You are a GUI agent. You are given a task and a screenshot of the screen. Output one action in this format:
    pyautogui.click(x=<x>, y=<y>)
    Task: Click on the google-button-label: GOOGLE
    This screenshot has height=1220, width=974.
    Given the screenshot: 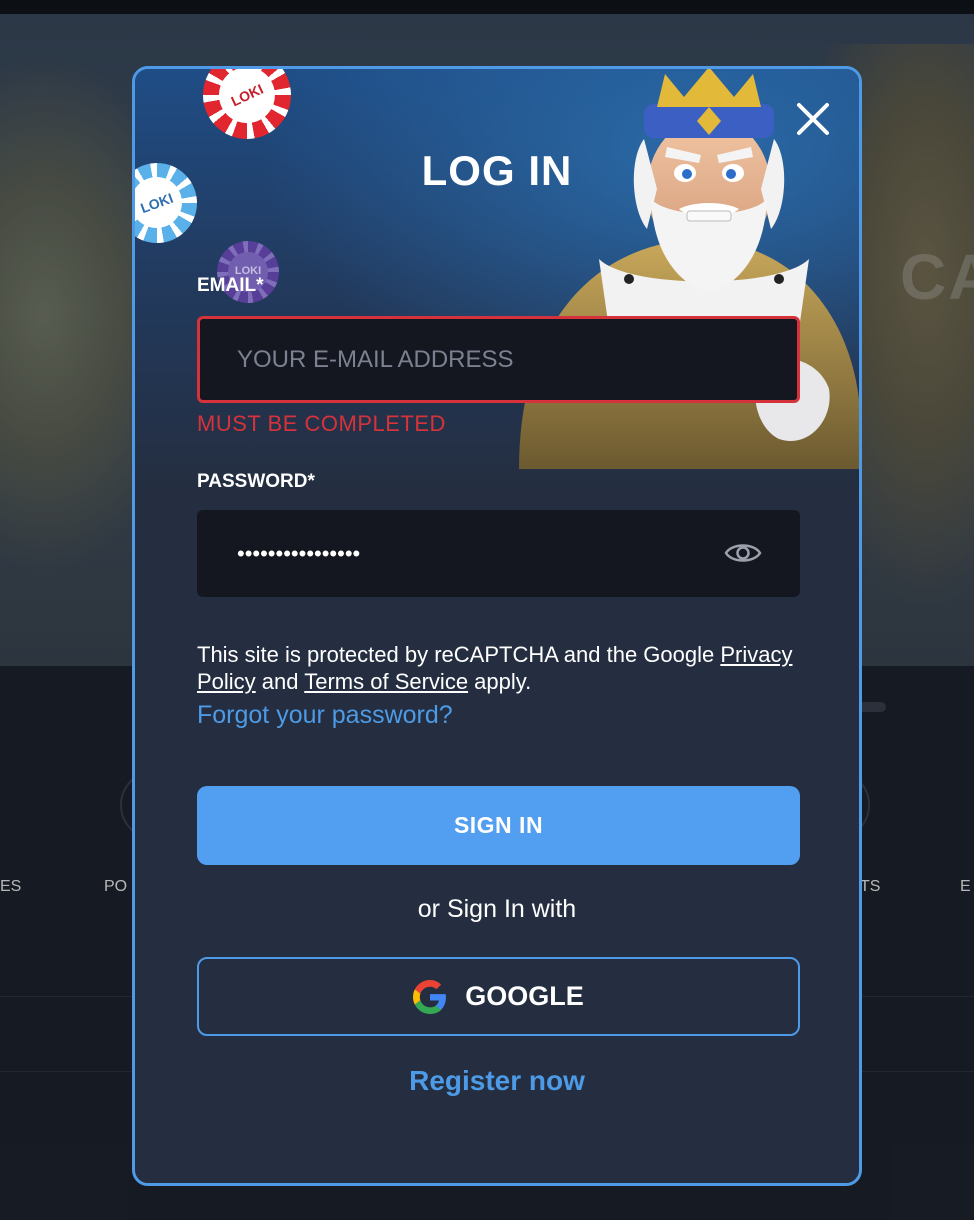 What is the action you would take?
    pyautogui.click(x=524, y=996)
    